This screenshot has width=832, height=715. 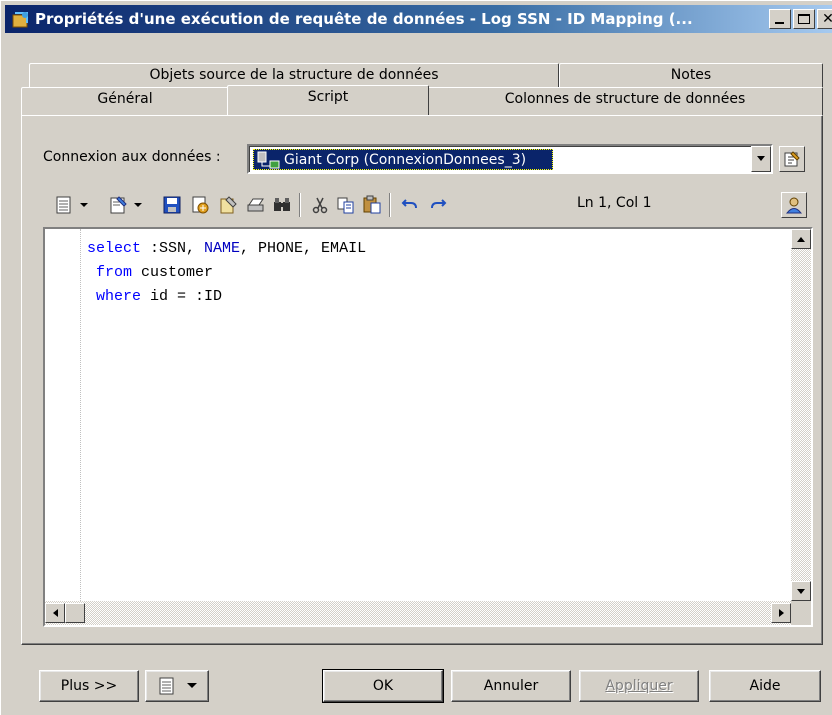 I want to click on vertical-scrollbar, so click(x=801, y=415).